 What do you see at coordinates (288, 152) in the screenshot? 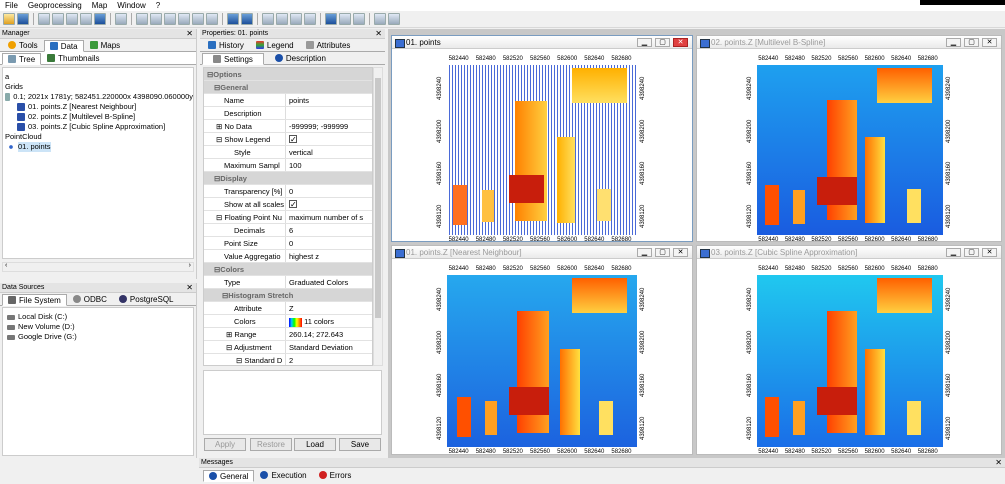
I see `prop-row: Style vertical` at bounding box center [288, 152].